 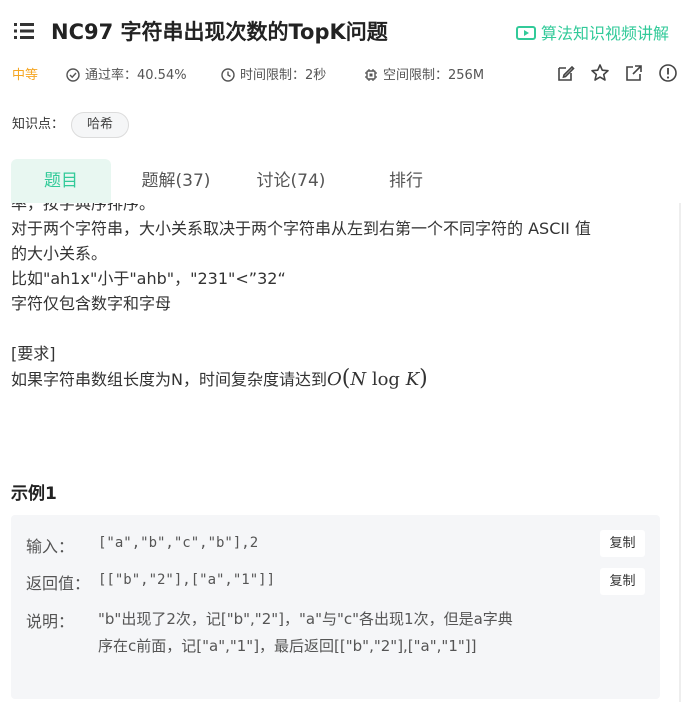 I want to click on external-link-icon, so click(x=634, y=73).